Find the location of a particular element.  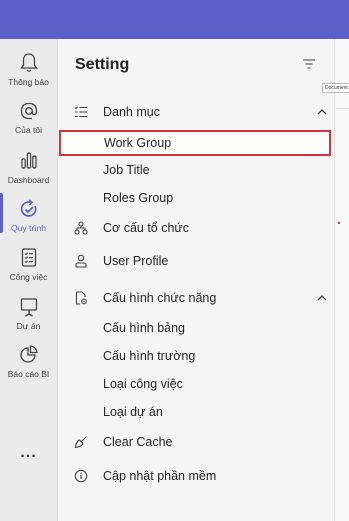

rail-item-label: Của tôi is located at coordinates (28, 130).